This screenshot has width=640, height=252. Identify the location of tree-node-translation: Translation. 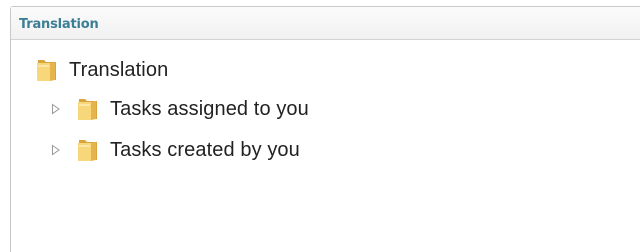
(101, 70).